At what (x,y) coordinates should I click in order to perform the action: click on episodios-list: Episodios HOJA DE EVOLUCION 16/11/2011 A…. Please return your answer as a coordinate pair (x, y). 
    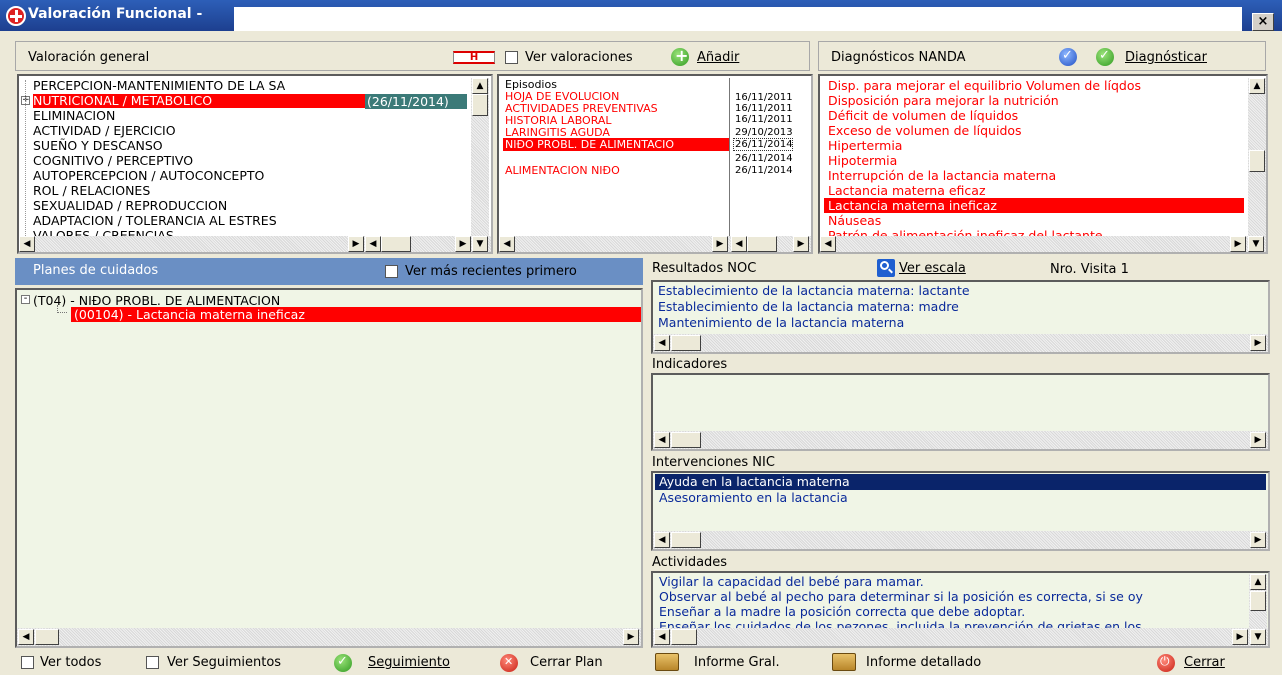
    Looking at the image, I should click on (655, 164).